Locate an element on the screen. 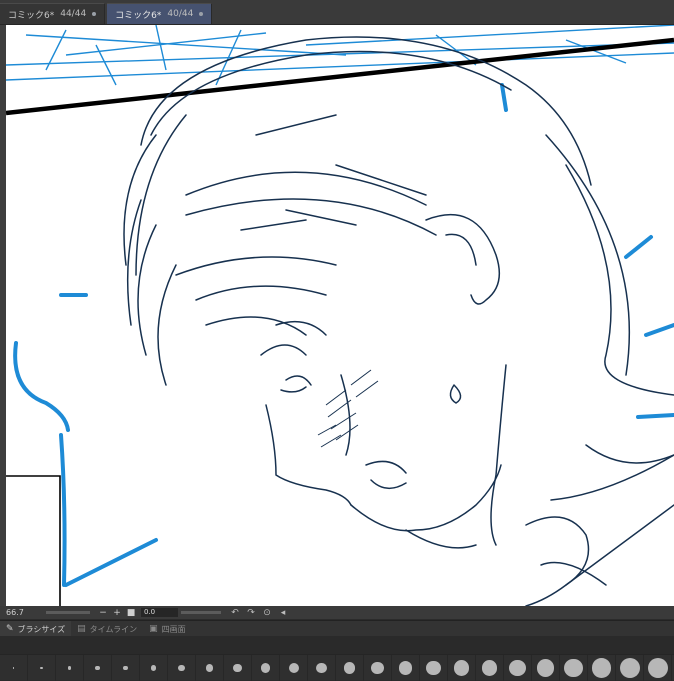  document-tab-2: コミック6* 40/44 is located at coordinates (160, 13).